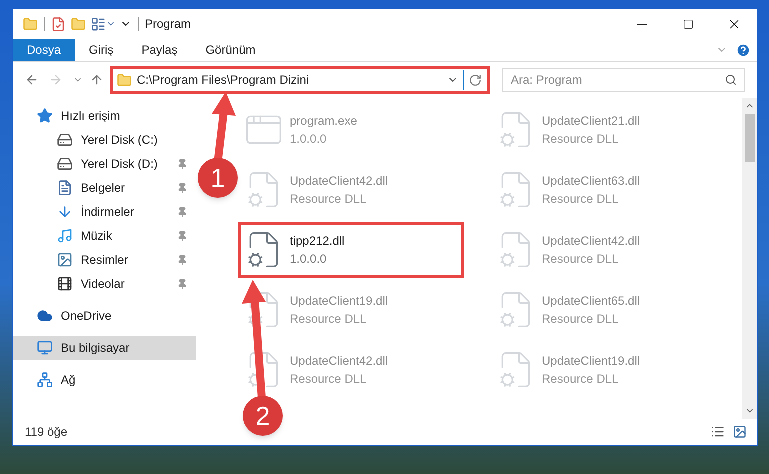  I want to click on monitor-icon, so click(45, 348).